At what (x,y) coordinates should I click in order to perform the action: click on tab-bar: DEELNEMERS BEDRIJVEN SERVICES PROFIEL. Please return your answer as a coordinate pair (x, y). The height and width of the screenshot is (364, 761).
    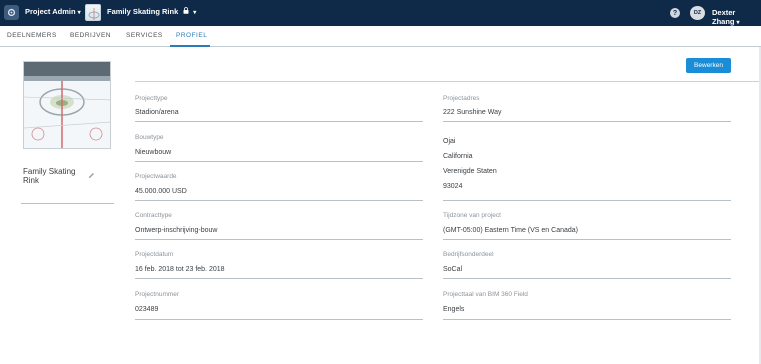
    Looking at the image, I should click on (380, 36).